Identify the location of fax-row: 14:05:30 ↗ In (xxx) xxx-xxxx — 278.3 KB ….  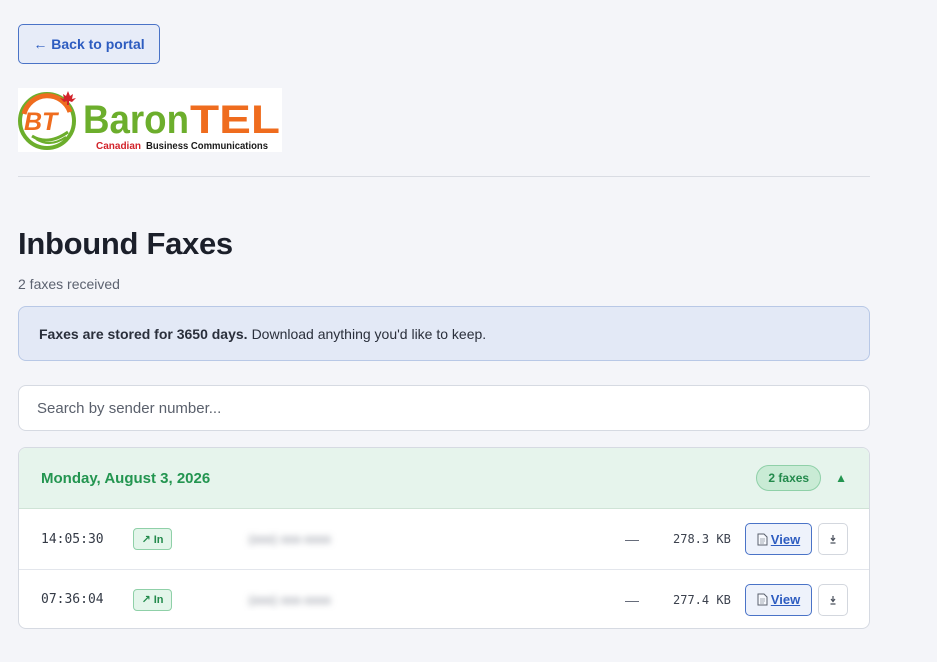
(444, 539).